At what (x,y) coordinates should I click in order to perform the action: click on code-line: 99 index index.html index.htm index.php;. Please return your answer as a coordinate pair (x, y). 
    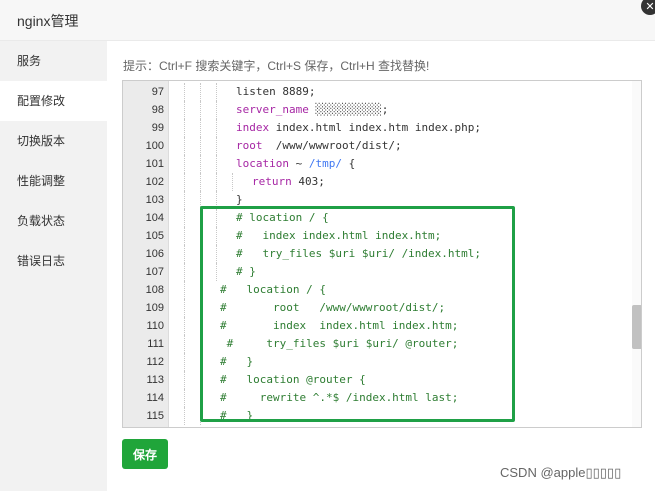
    Looking at the image, I should click on (377, 128).